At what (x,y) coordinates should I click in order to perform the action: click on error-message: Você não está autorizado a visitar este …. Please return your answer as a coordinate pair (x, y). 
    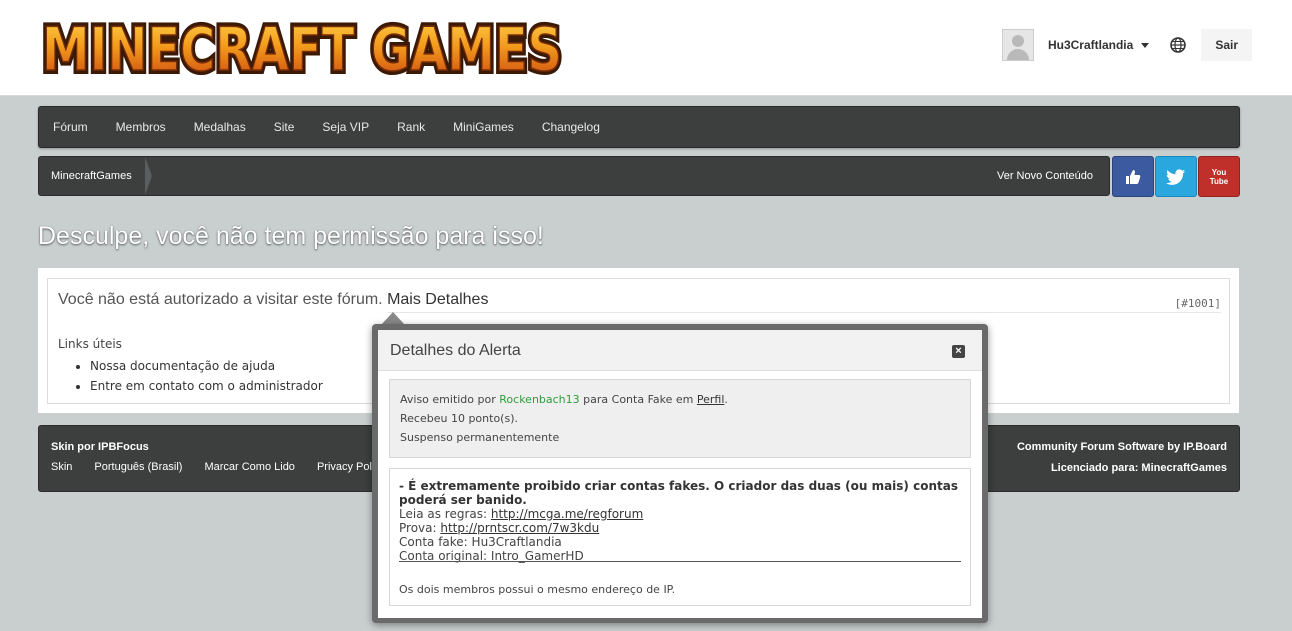
    Looking at the image, I should click on (273, 300).